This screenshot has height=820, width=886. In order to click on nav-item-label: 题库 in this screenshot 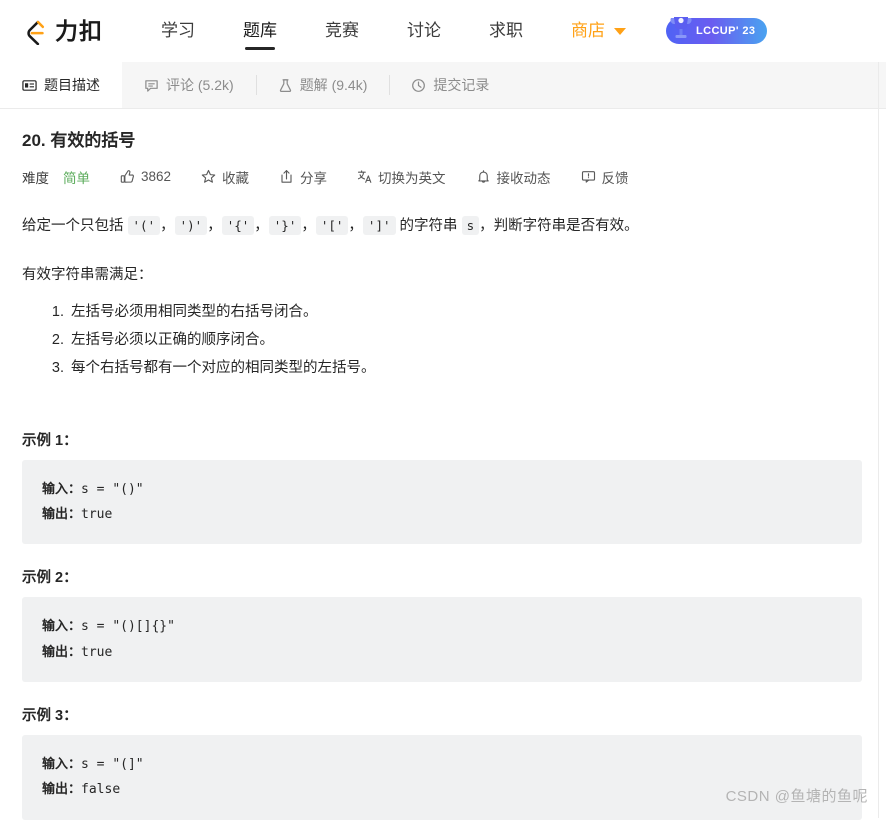, I will do `click(260, 30)`.